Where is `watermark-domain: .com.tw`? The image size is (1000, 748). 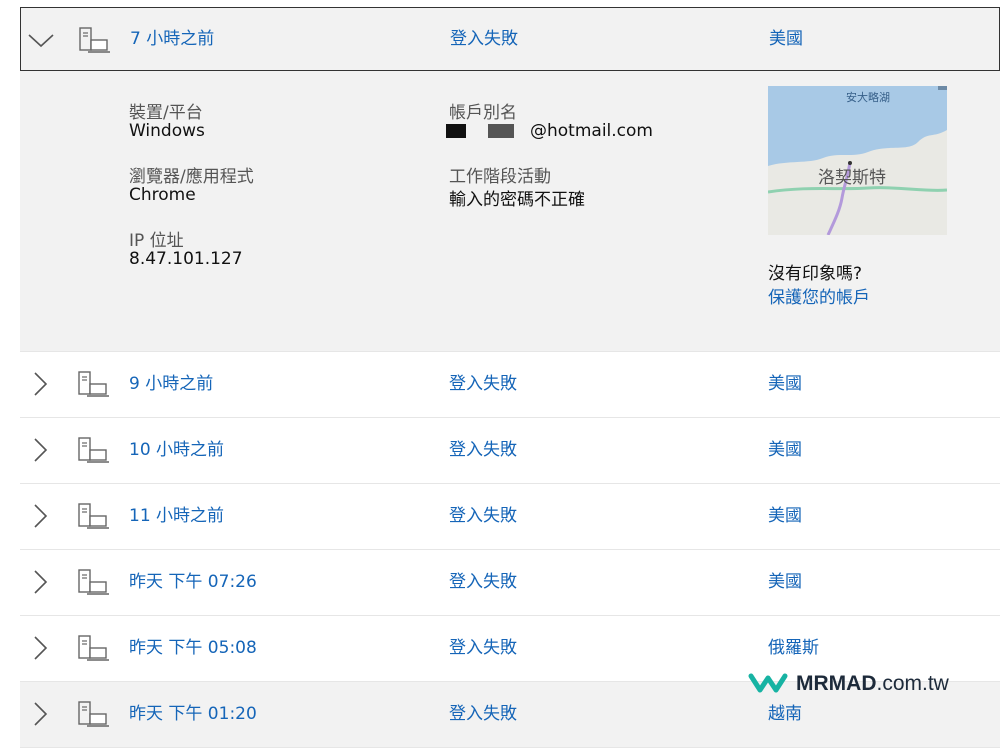 watermark-domain: .com.tw is located at coordinates (912, 683).